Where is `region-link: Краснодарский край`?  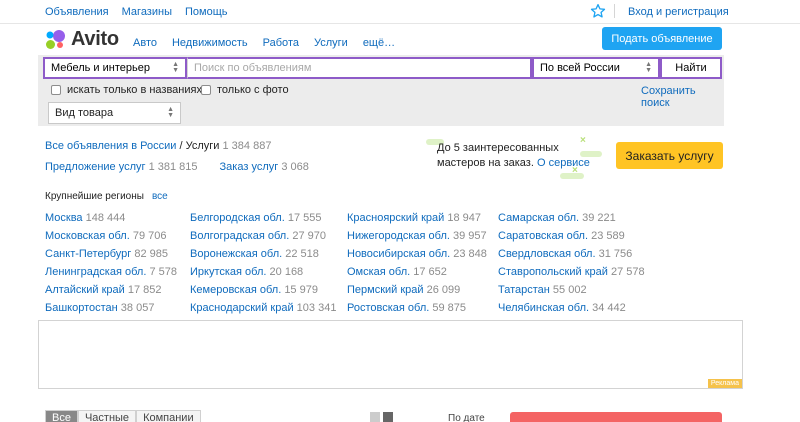 region-link: Краснодарский край is located at coordinates (242, 308).